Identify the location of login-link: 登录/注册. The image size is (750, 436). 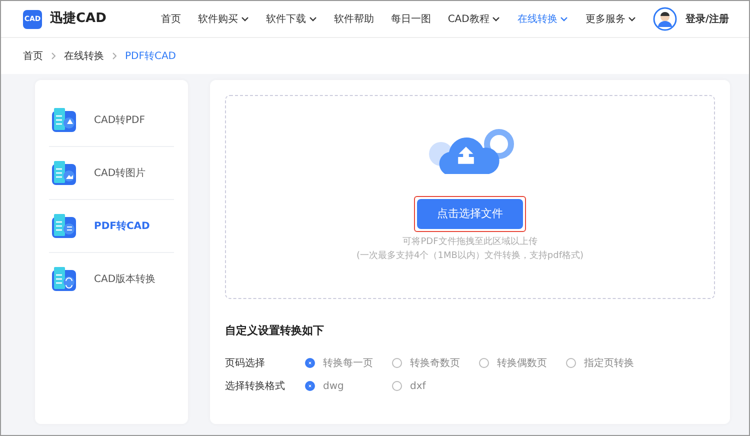
(707, 19).